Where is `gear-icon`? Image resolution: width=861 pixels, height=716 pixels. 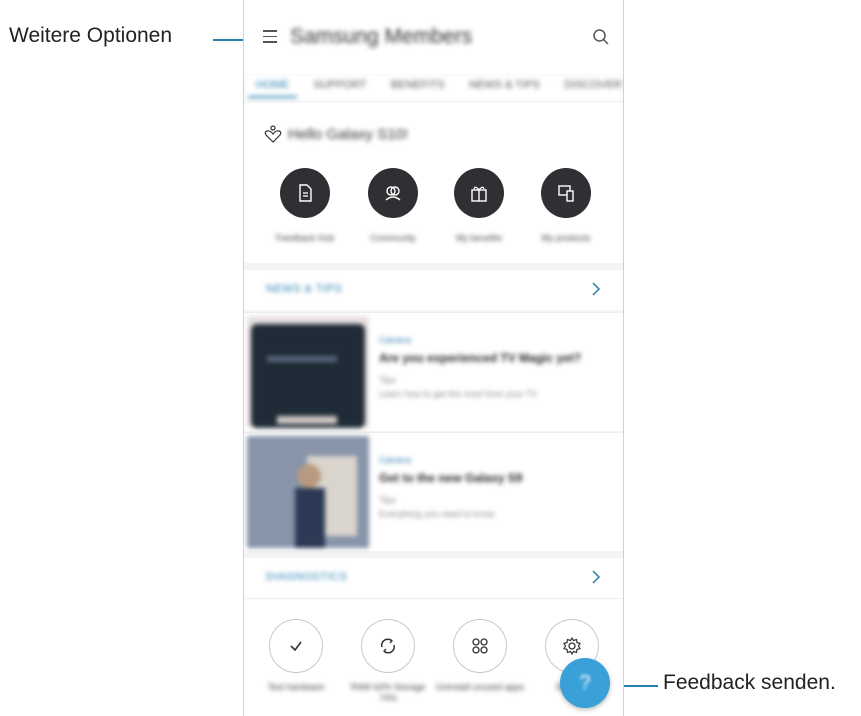
gear-icon is located at coordinates (572, 646).